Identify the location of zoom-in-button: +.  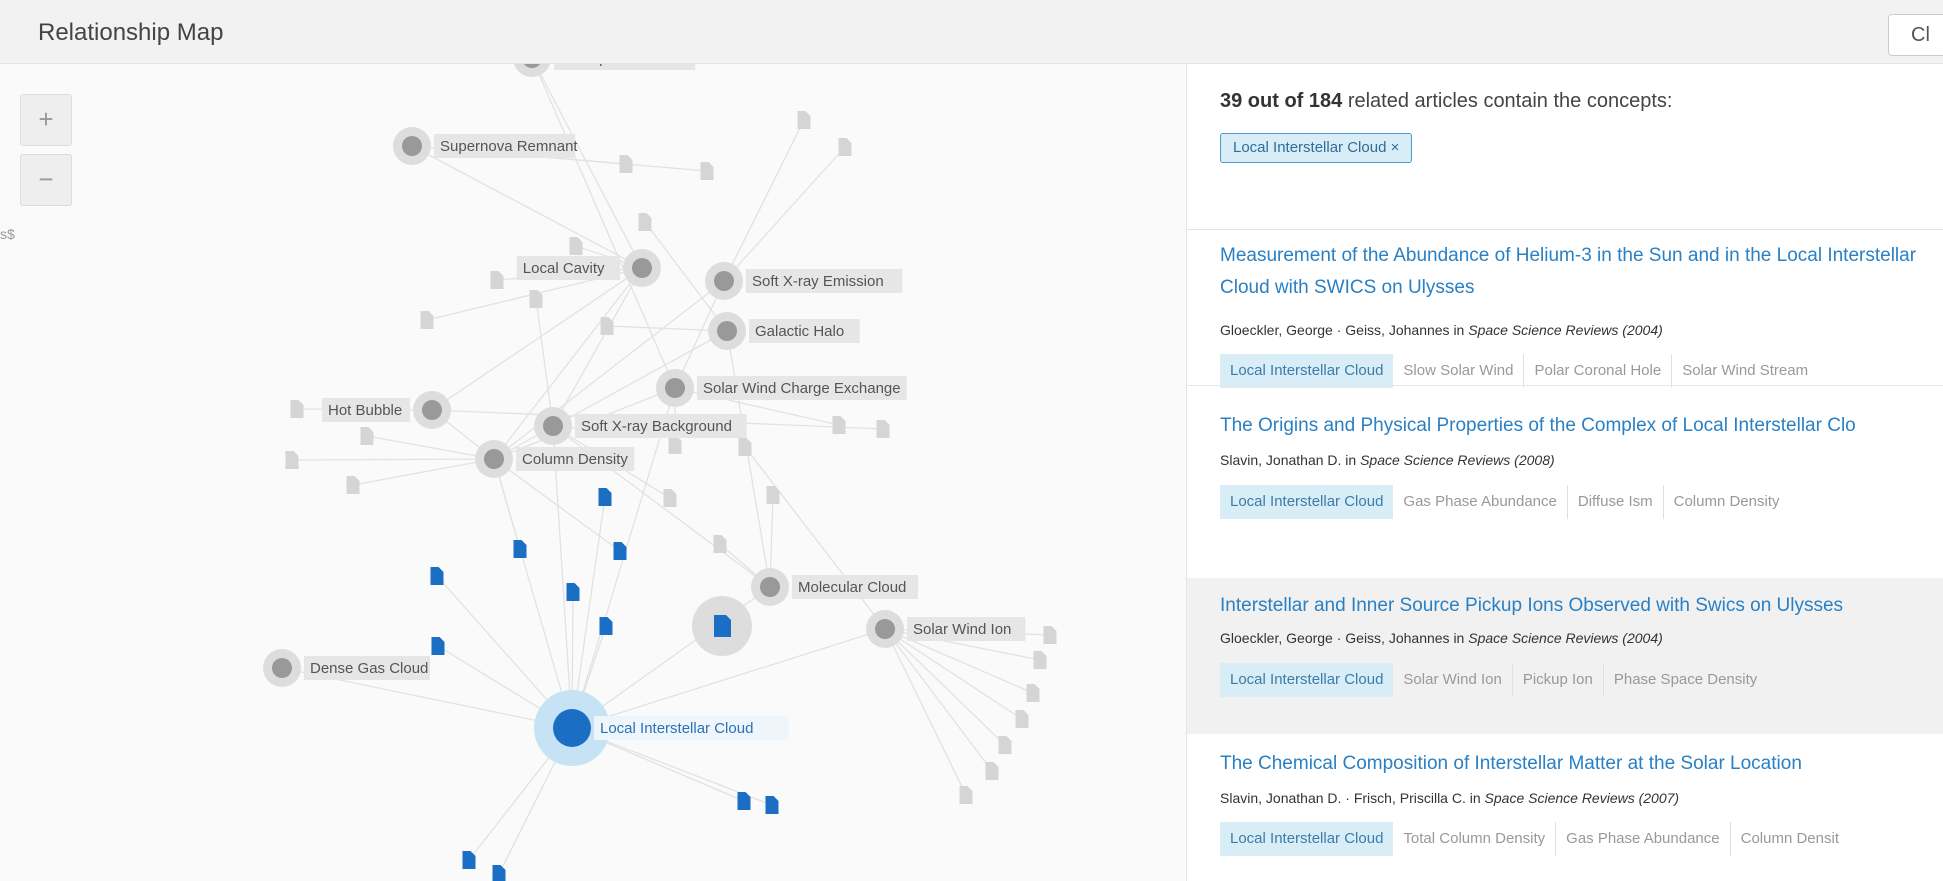
(46, 120).